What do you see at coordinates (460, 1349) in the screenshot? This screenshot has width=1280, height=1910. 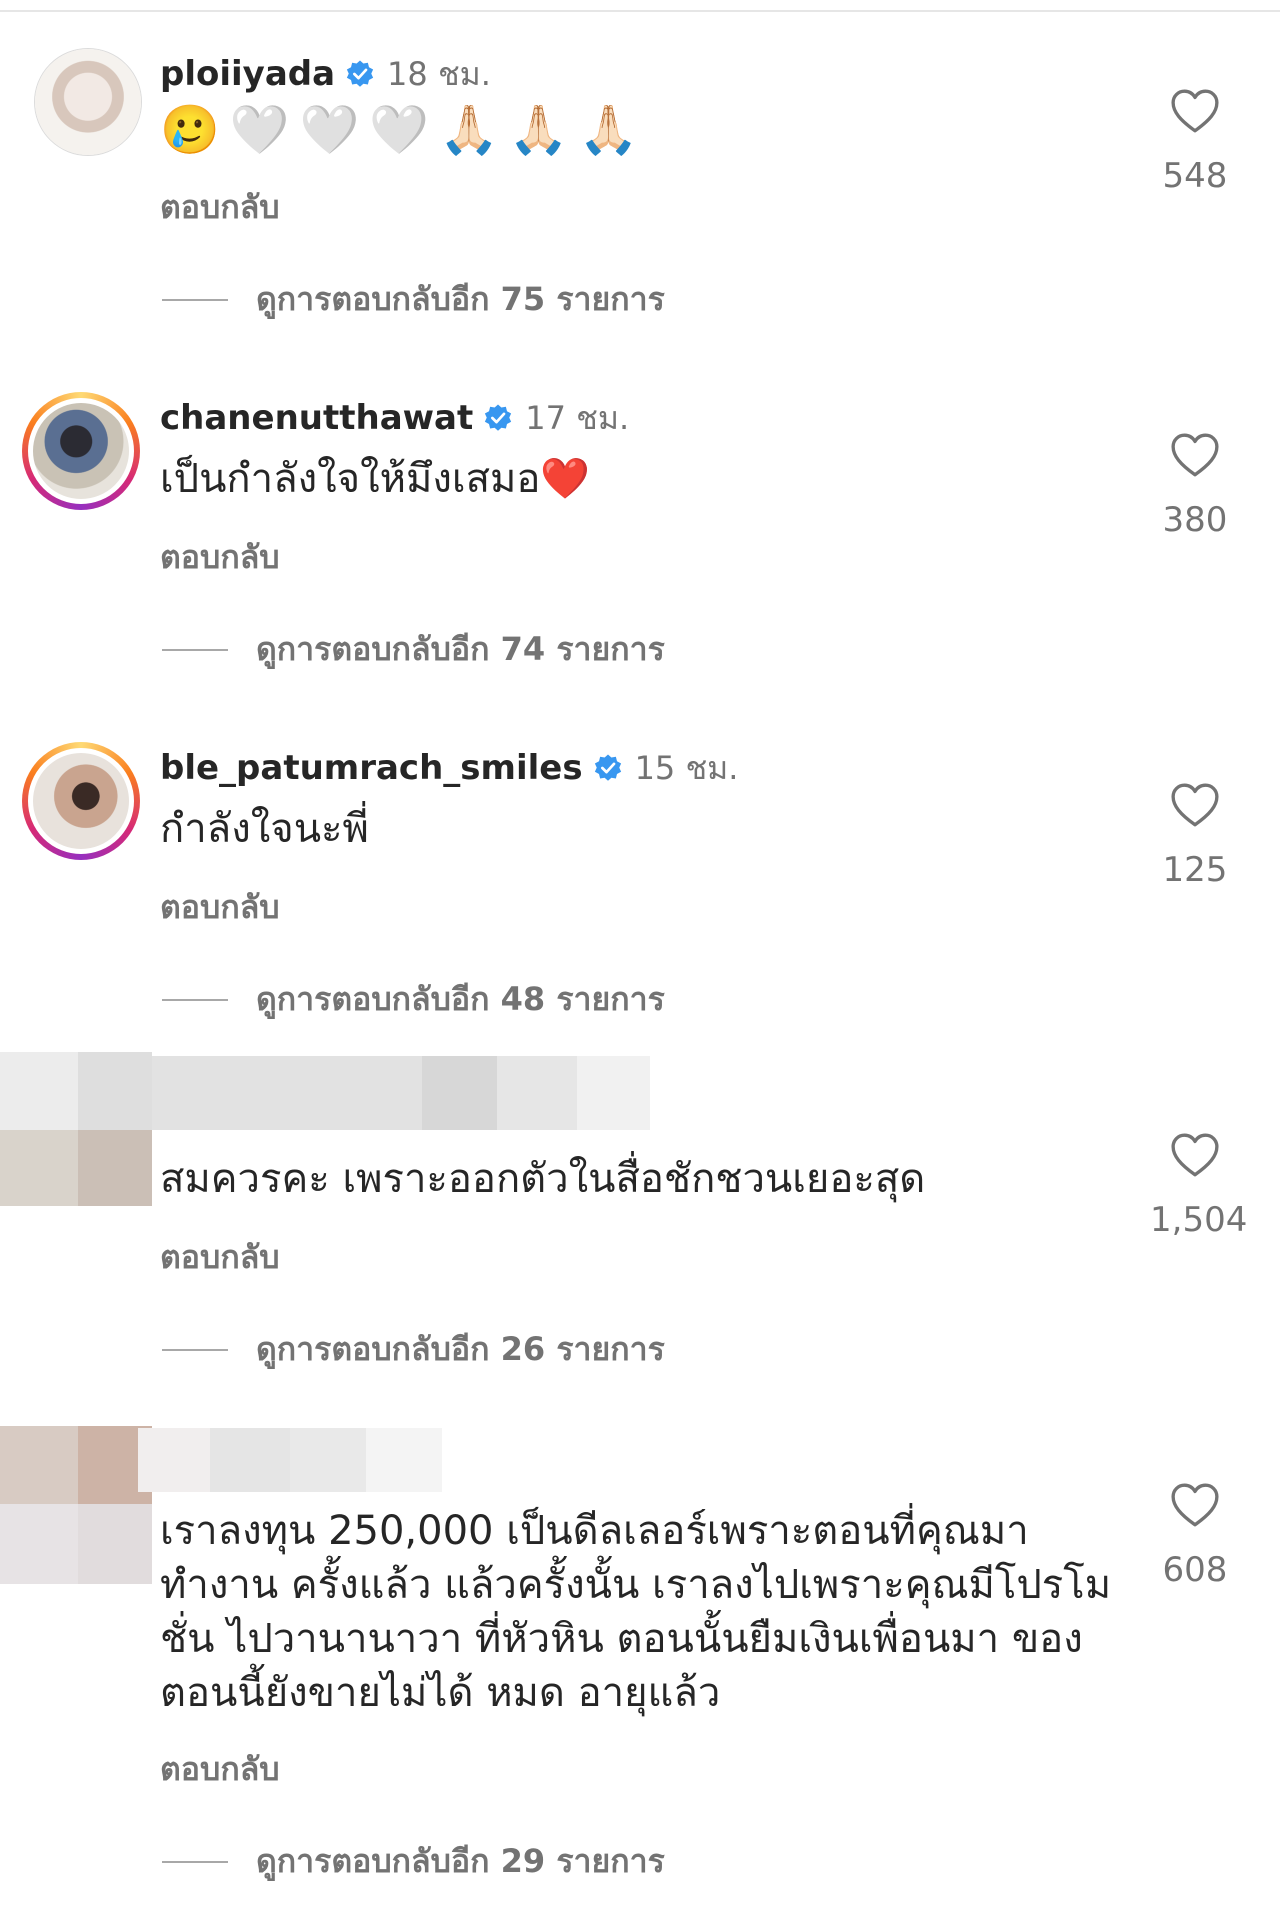 I see `view-replies-label: ดูการตอบกลับอีก 26 รายการ` at bounding box center [460, 1349].